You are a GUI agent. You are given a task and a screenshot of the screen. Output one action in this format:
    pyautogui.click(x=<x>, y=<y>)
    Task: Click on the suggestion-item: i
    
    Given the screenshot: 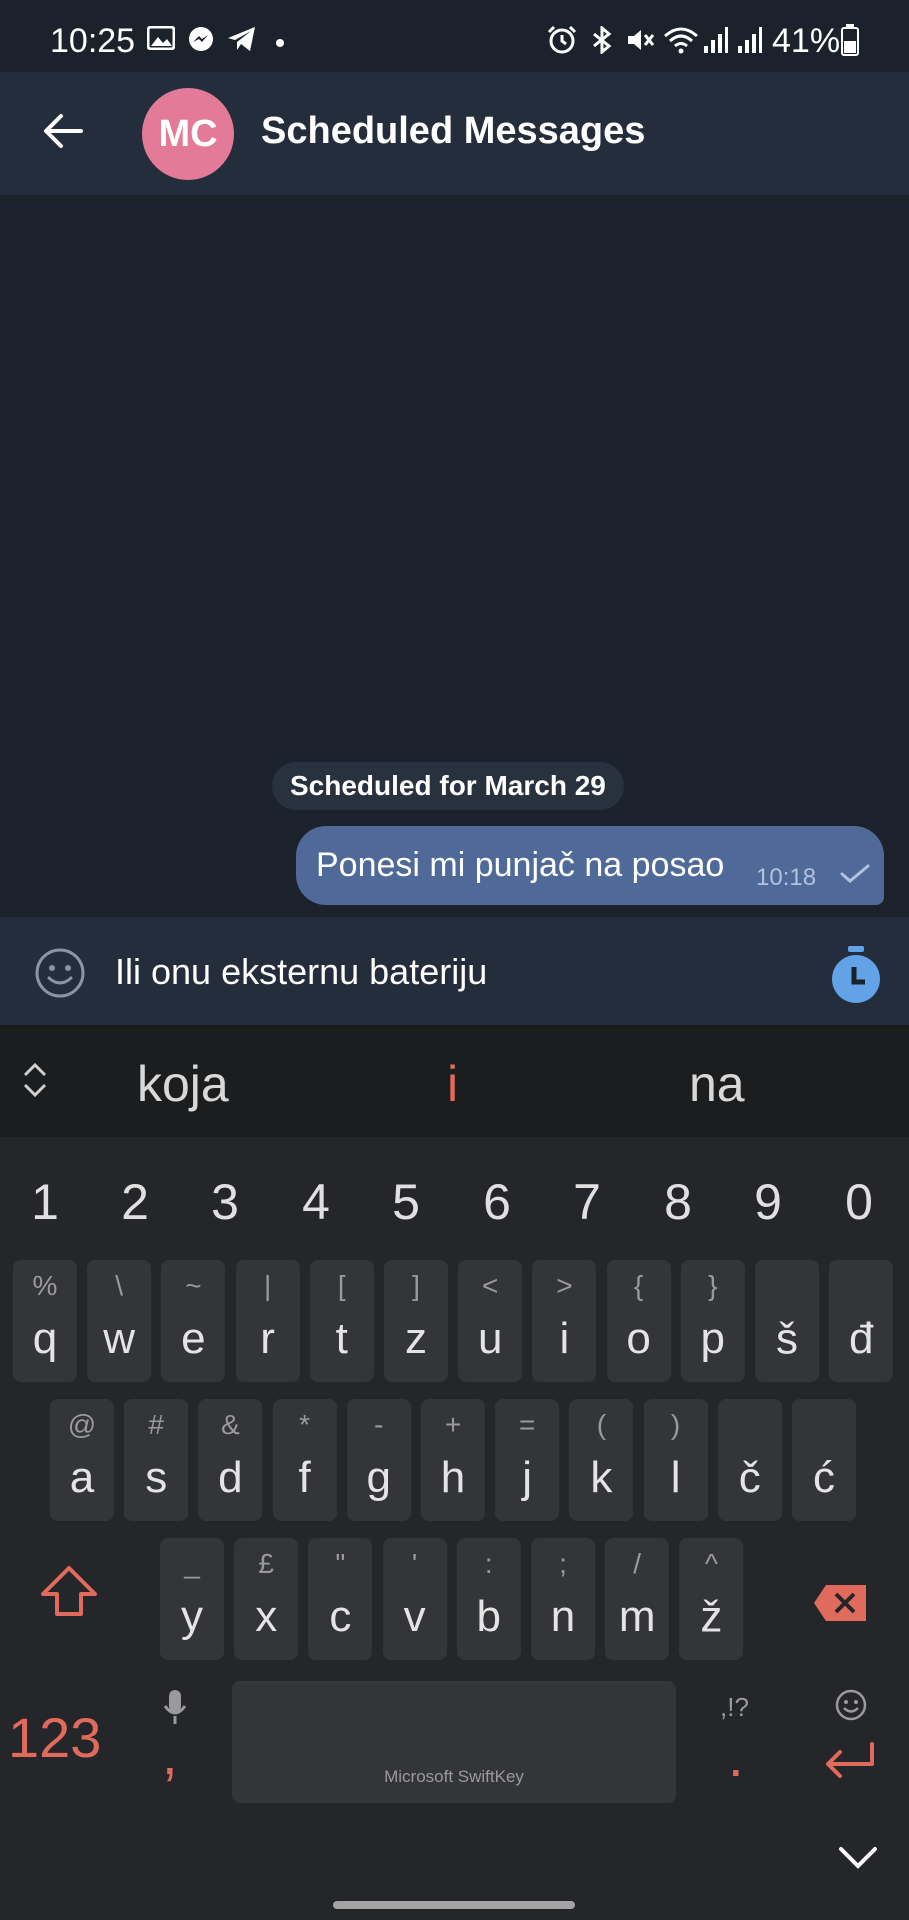 What is the action you would take?
    pyautogui.click(x=452, y=1084)
    